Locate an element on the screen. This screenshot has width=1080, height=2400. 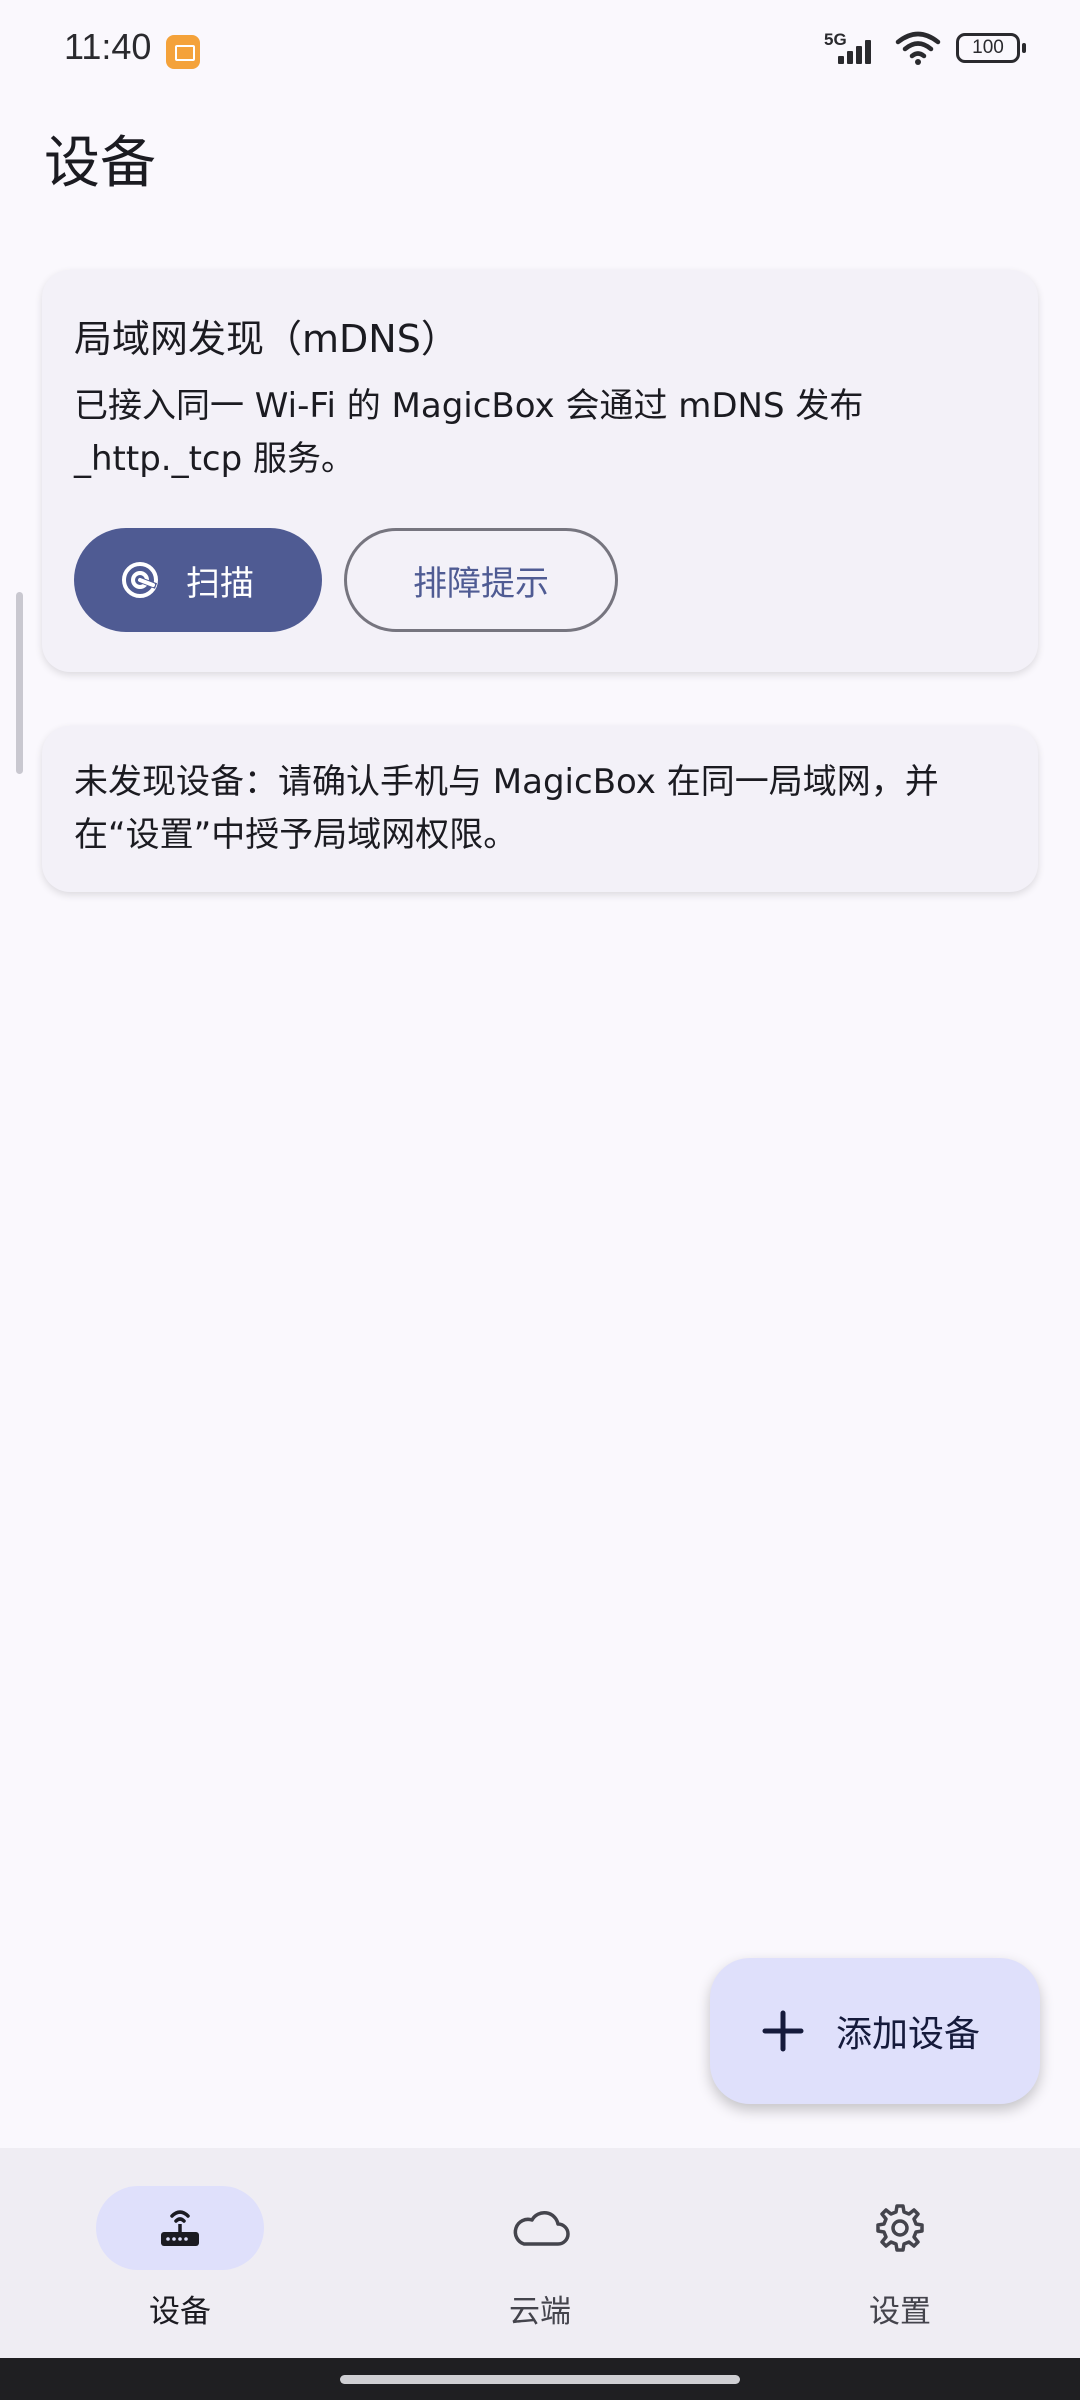
battery-icon: 100 is located at coordinates (991, 48).